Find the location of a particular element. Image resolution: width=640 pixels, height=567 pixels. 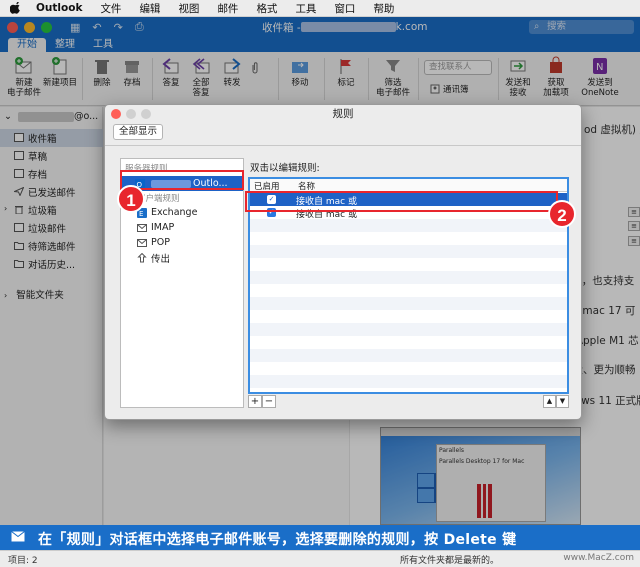

reorder-buttons: ▲ ▼ is located at coordinates (556, 401).